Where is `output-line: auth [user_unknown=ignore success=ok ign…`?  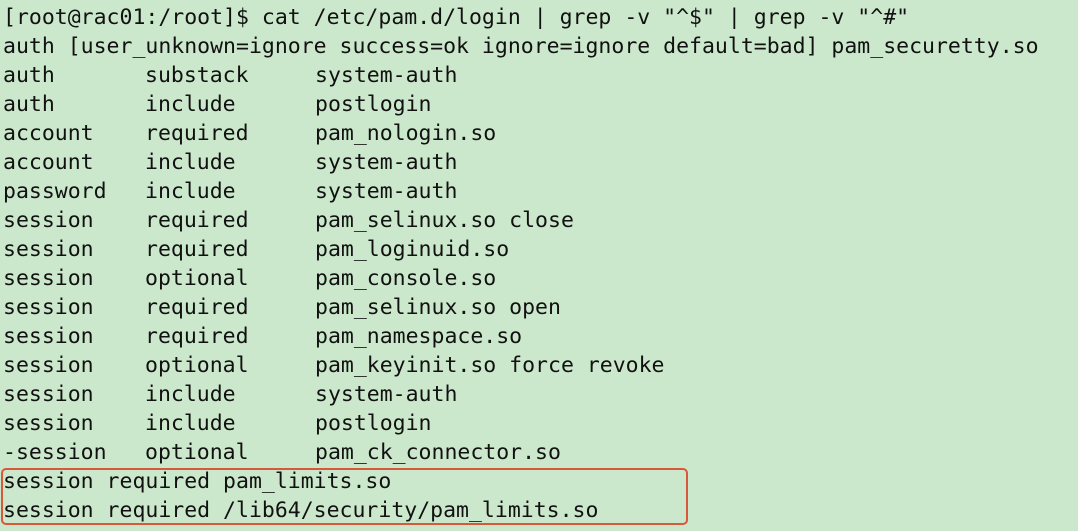 output-line: auth [user_unknown=ignore success=ok ign… is located at coordinates (521, 46).